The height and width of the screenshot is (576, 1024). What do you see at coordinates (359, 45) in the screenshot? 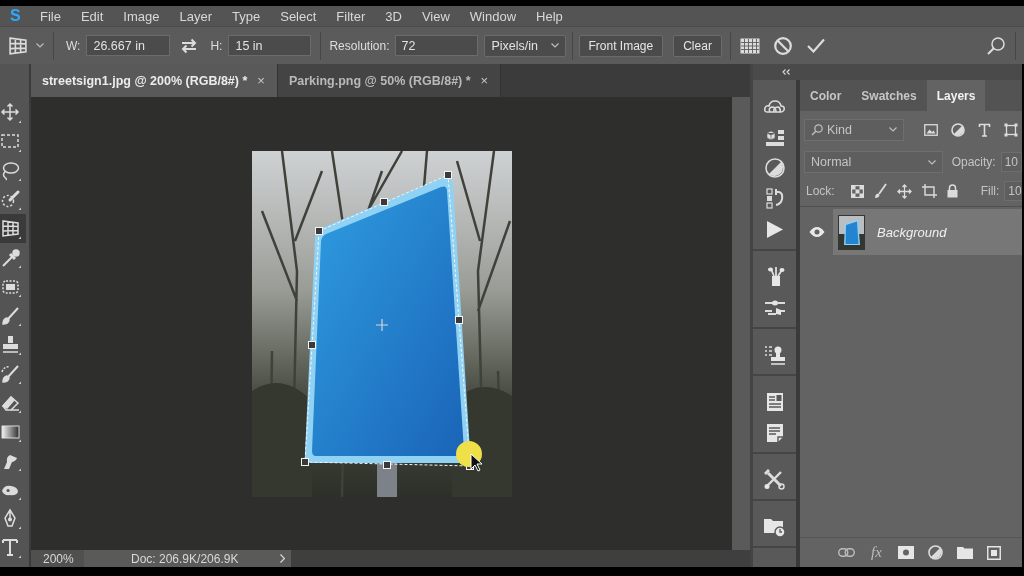
I see `resolution-label: Resolution:` at bounding box center [359, 45].